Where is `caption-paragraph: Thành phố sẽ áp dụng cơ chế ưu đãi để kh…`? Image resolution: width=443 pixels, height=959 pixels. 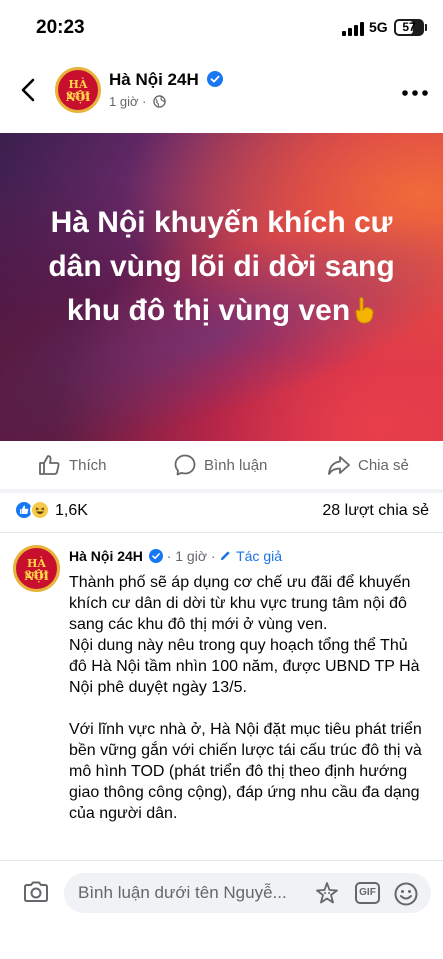 caption-paragraph: Thành phố sẽ áp dụng cơ chế ưu đãi để kh… is located at coordinates (240, 603).